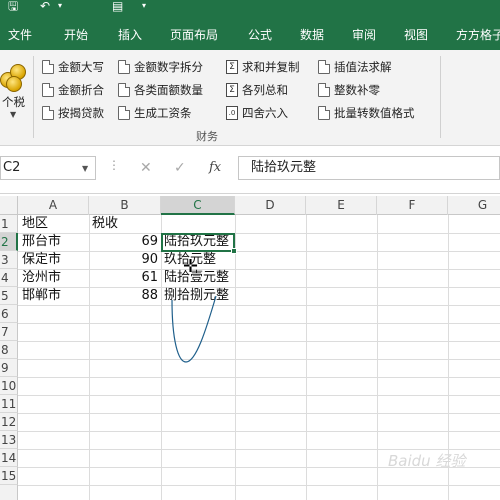 This screenshot has width=500, height=500. I want to click on chevron-down-icon: ▼, so click(13, 114).